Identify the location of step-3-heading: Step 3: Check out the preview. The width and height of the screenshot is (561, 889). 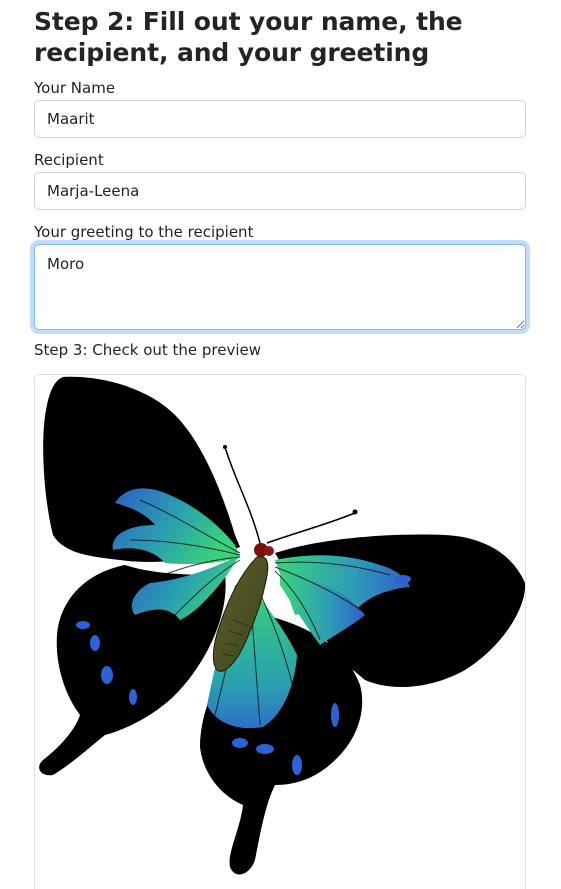
(148, 350).